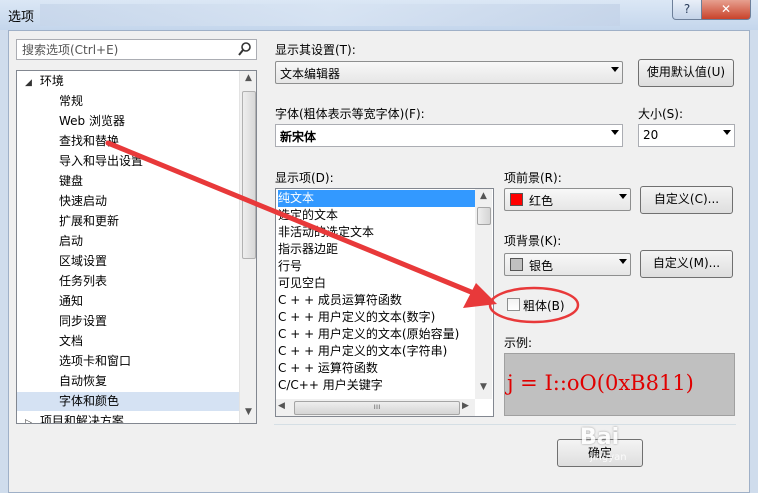 The height and width of the screenshot is (493, 758). Describe the element at coordinates (376, 232) in the screenshot. I see `list-item: 非活动的选定文本` at that location.